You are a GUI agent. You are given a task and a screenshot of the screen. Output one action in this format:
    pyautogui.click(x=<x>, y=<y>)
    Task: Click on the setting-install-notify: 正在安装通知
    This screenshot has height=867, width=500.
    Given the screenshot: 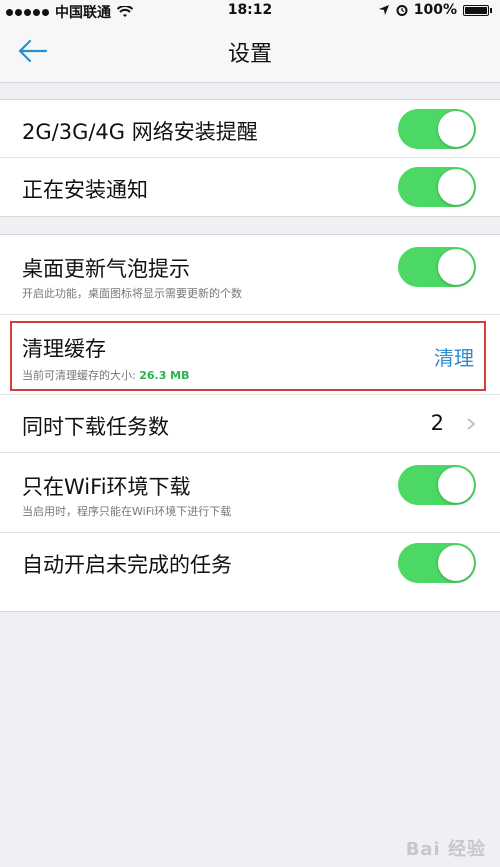 What is the action you would take?
    pyautogui.click(x=250, y=187)
    